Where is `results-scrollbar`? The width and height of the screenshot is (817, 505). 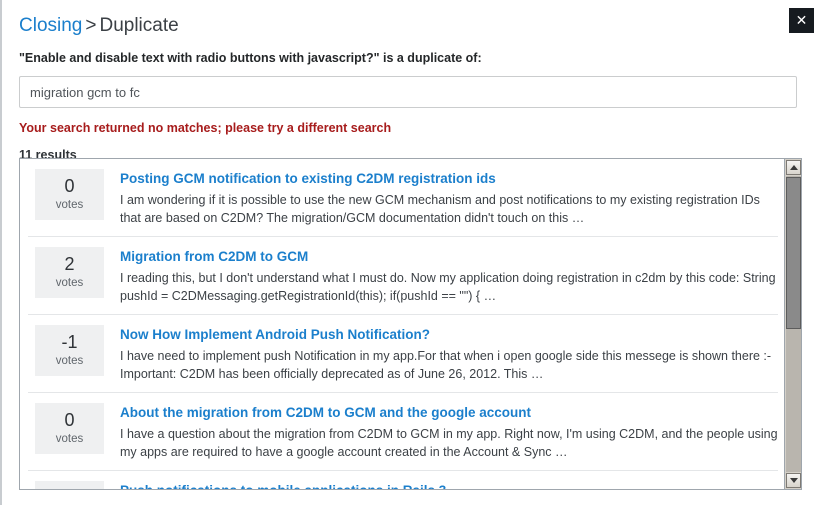
results-scrollbar is located at coordinates (792, 324).